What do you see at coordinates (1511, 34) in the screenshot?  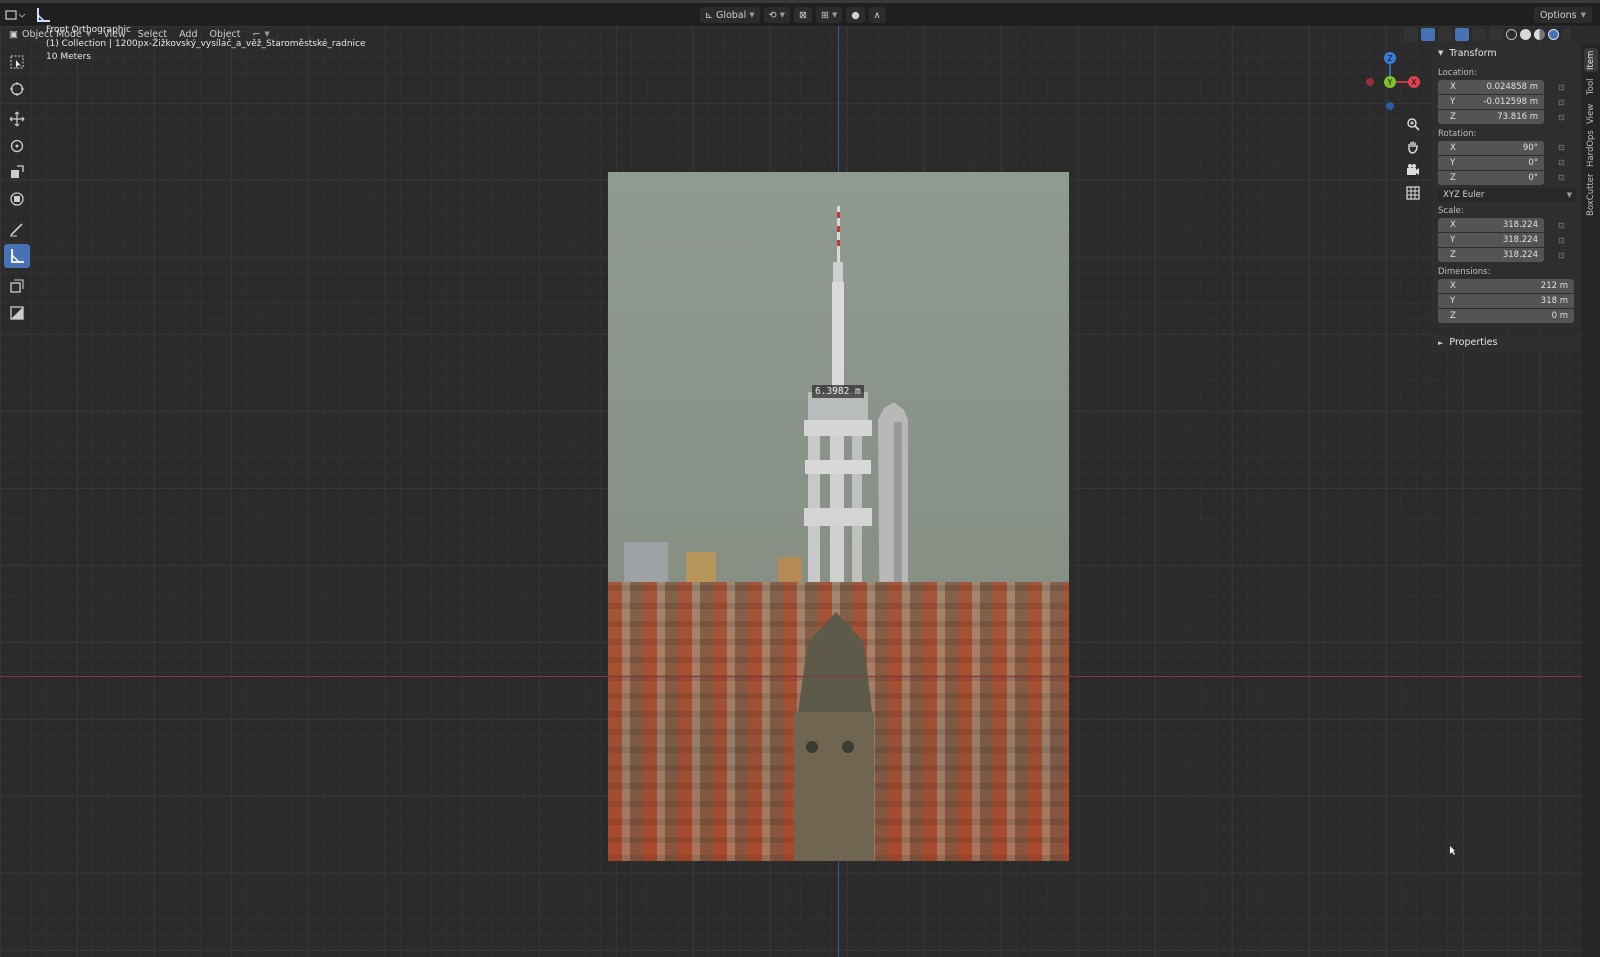 I see `wireframe-shading-icon` at bounding box center [1511, 34].